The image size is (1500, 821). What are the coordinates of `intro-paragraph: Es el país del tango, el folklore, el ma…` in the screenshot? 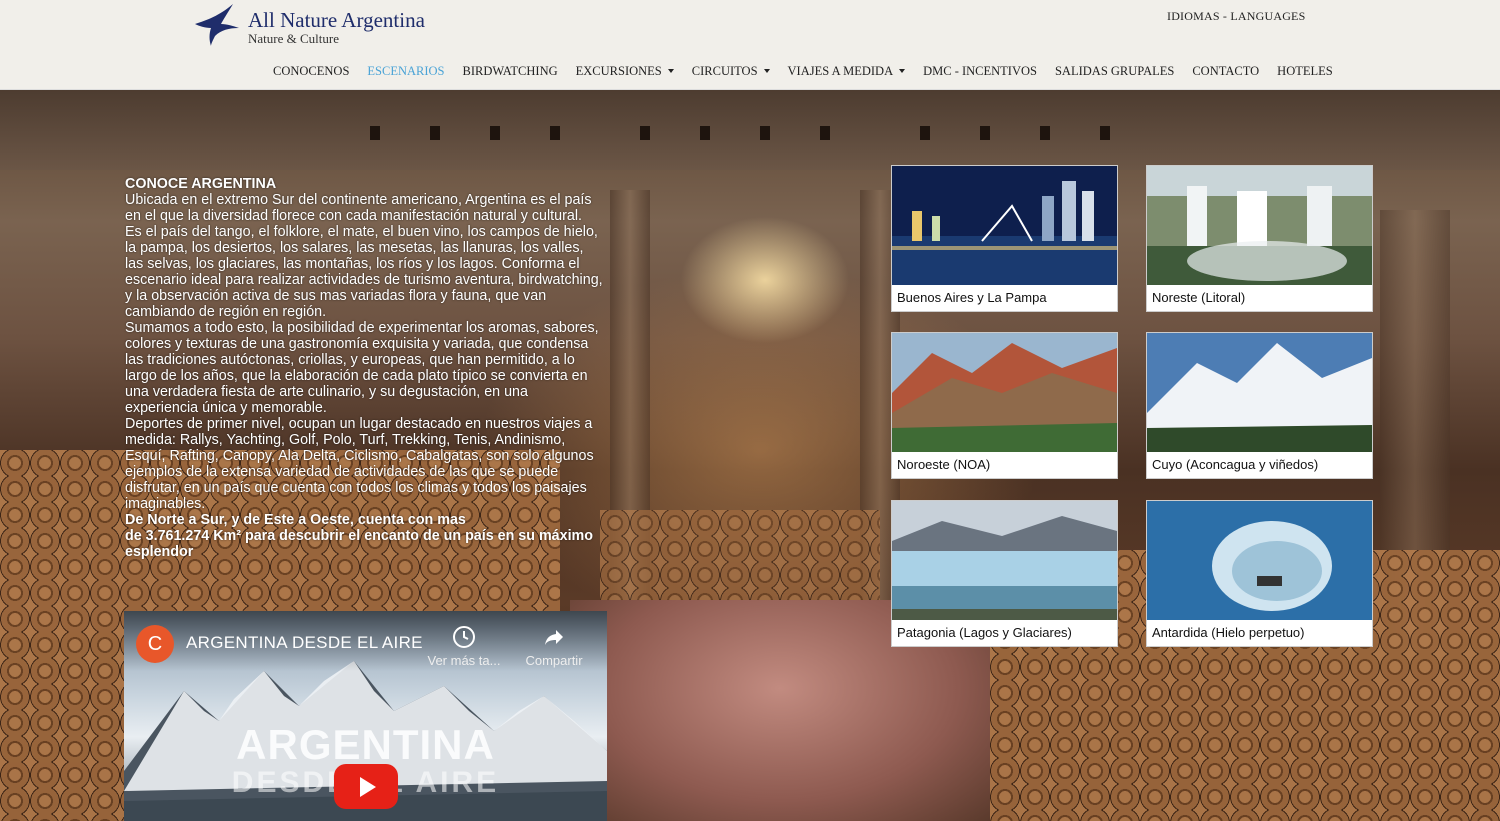 It's located at (364, 272).